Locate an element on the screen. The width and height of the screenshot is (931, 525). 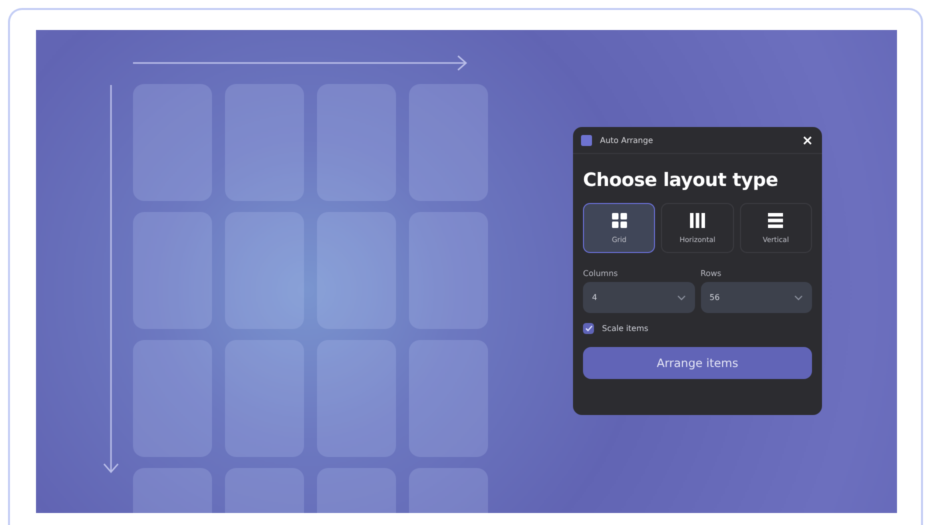
field-label: Columns is located at coordinates (601, 273).